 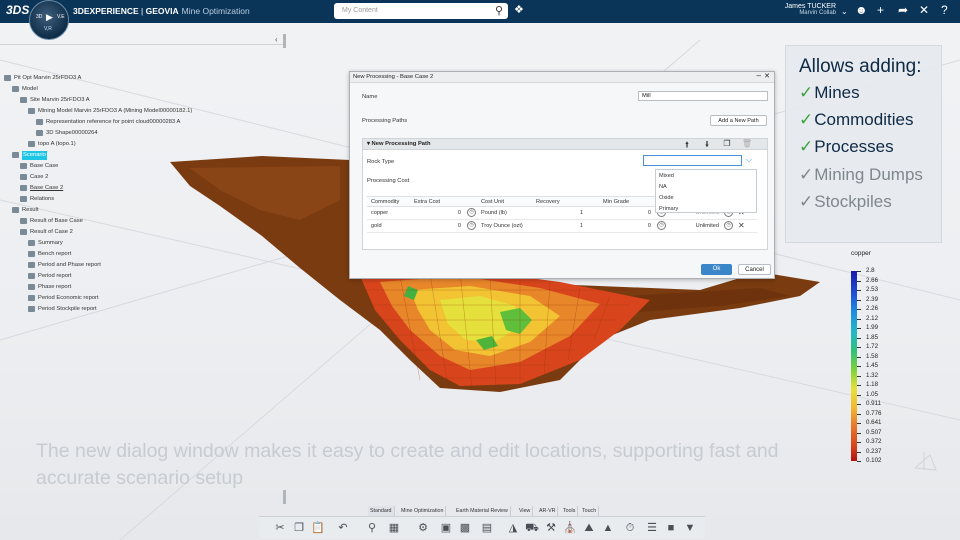 What do you see at coordinates (17, 10) in the screenshot?
I see `3ds-logo-icon: 3DS` at bounding box center [17, 10].